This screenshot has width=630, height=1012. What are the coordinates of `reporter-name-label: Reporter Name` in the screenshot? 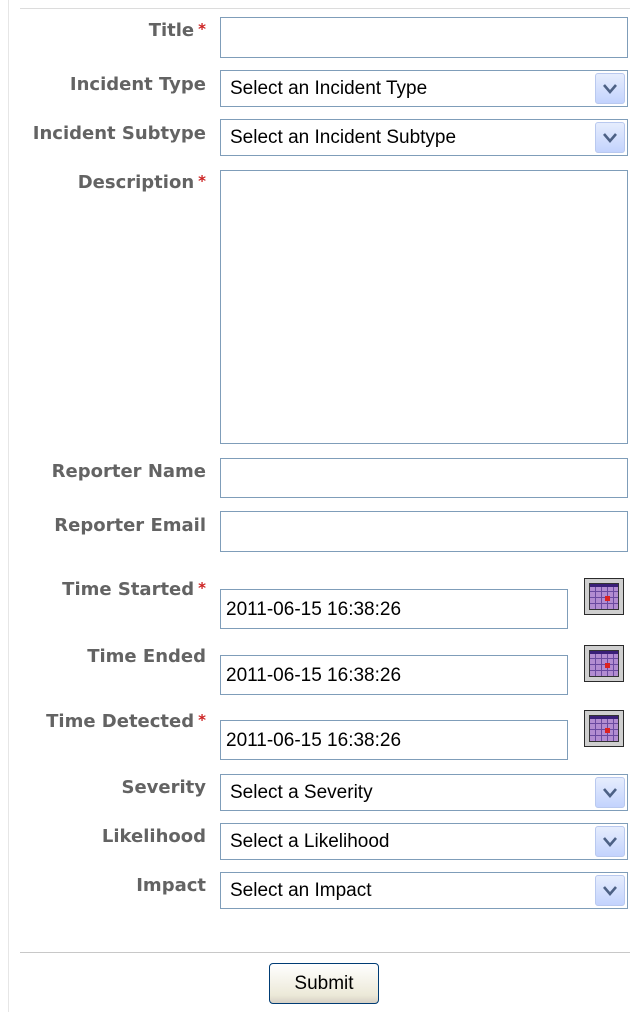 It's located at (128, 471).